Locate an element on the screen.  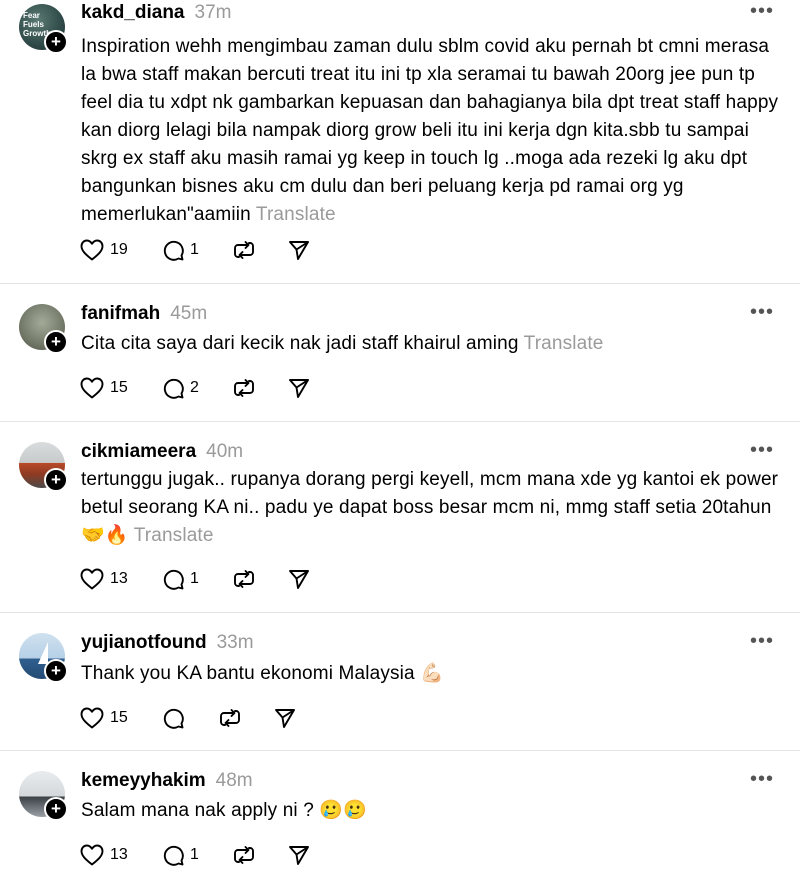
timestamp: 37m is located at coordinates (213, 12).